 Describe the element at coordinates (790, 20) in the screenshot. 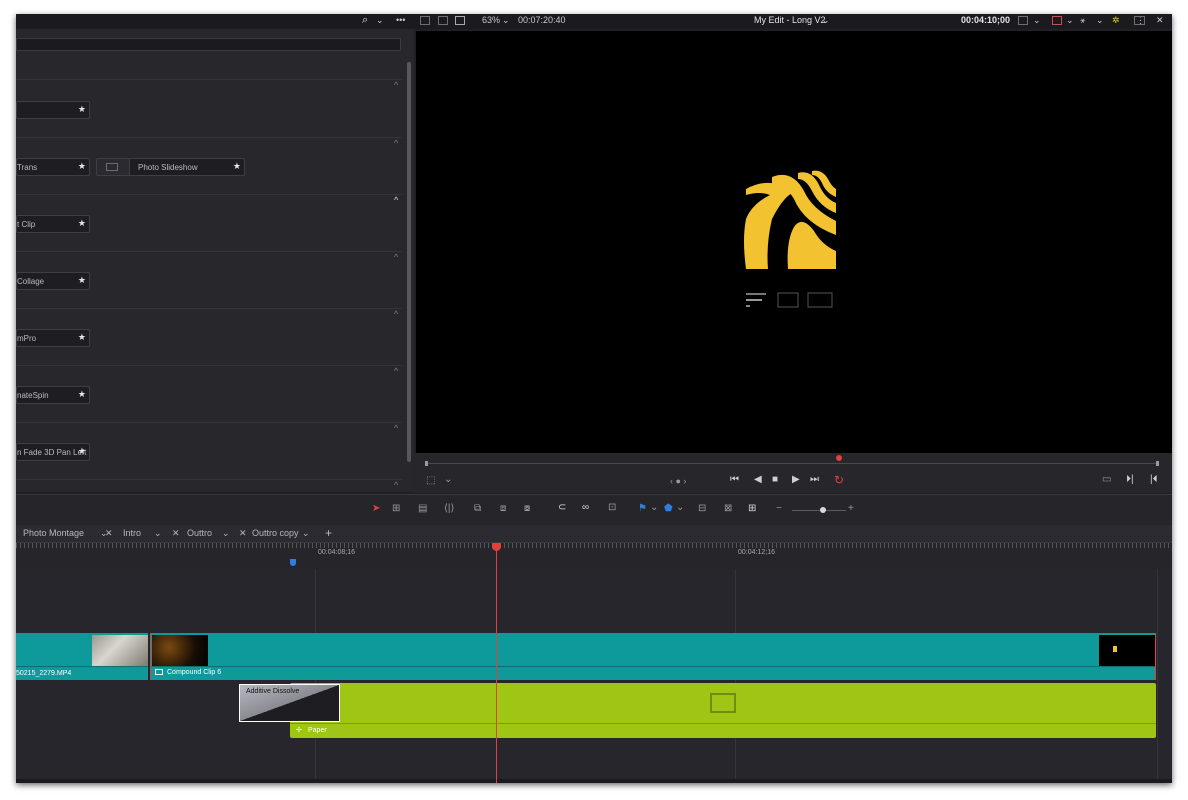

I see `timeline-title: My Edit - Long V2` at that location.